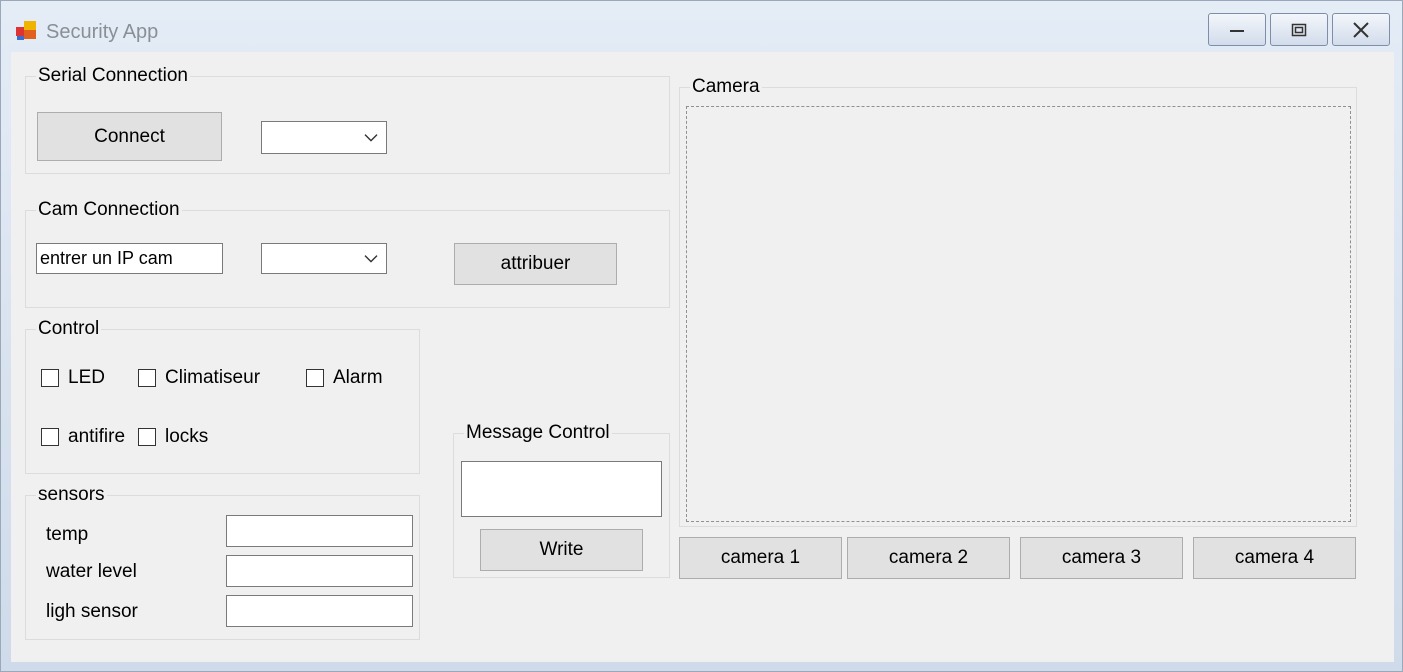 The height and width of the screenshot is (672, 1403). I want to click on temp-value-field, so click(319, 531).